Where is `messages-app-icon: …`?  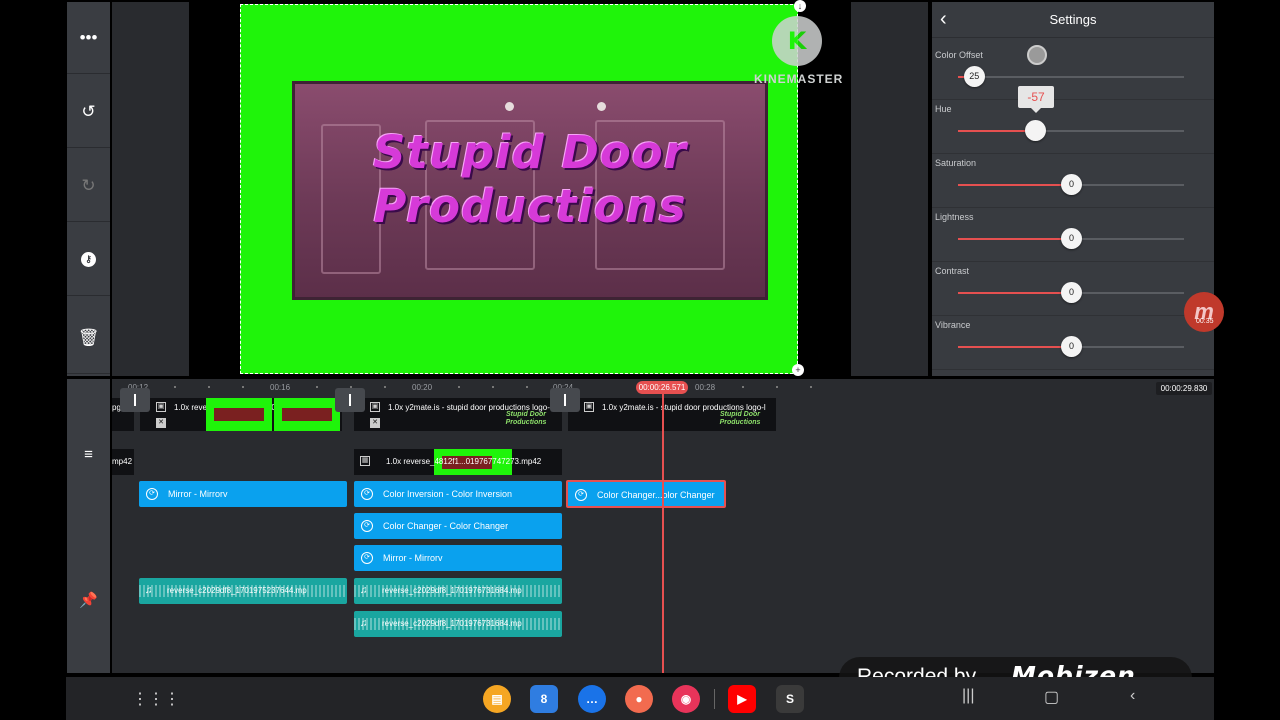 messages-app-icon: … is located at coordinates (592, 699).